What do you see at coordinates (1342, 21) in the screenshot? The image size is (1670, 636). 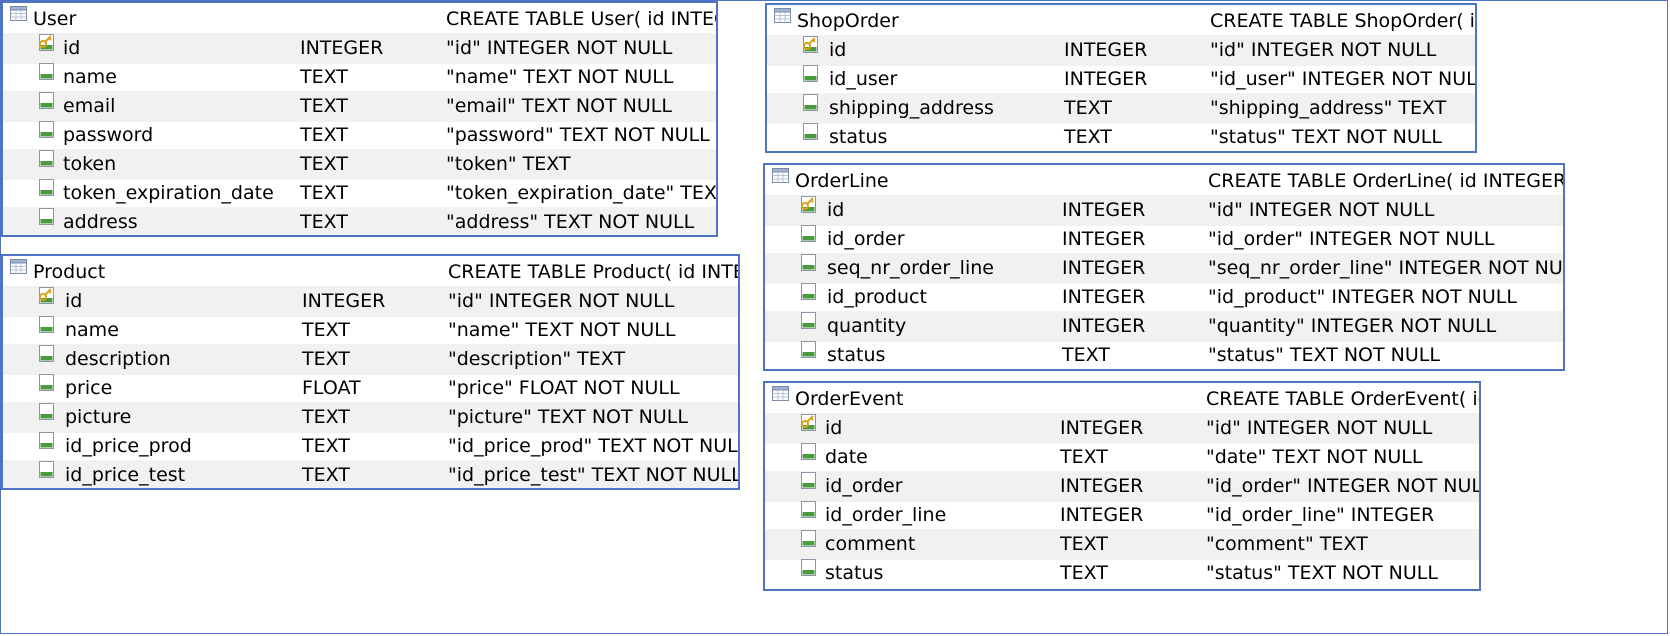 I see `table-create-sql: CREATE TABLE ShopOrder( id` at bounding box center [1342, 21].